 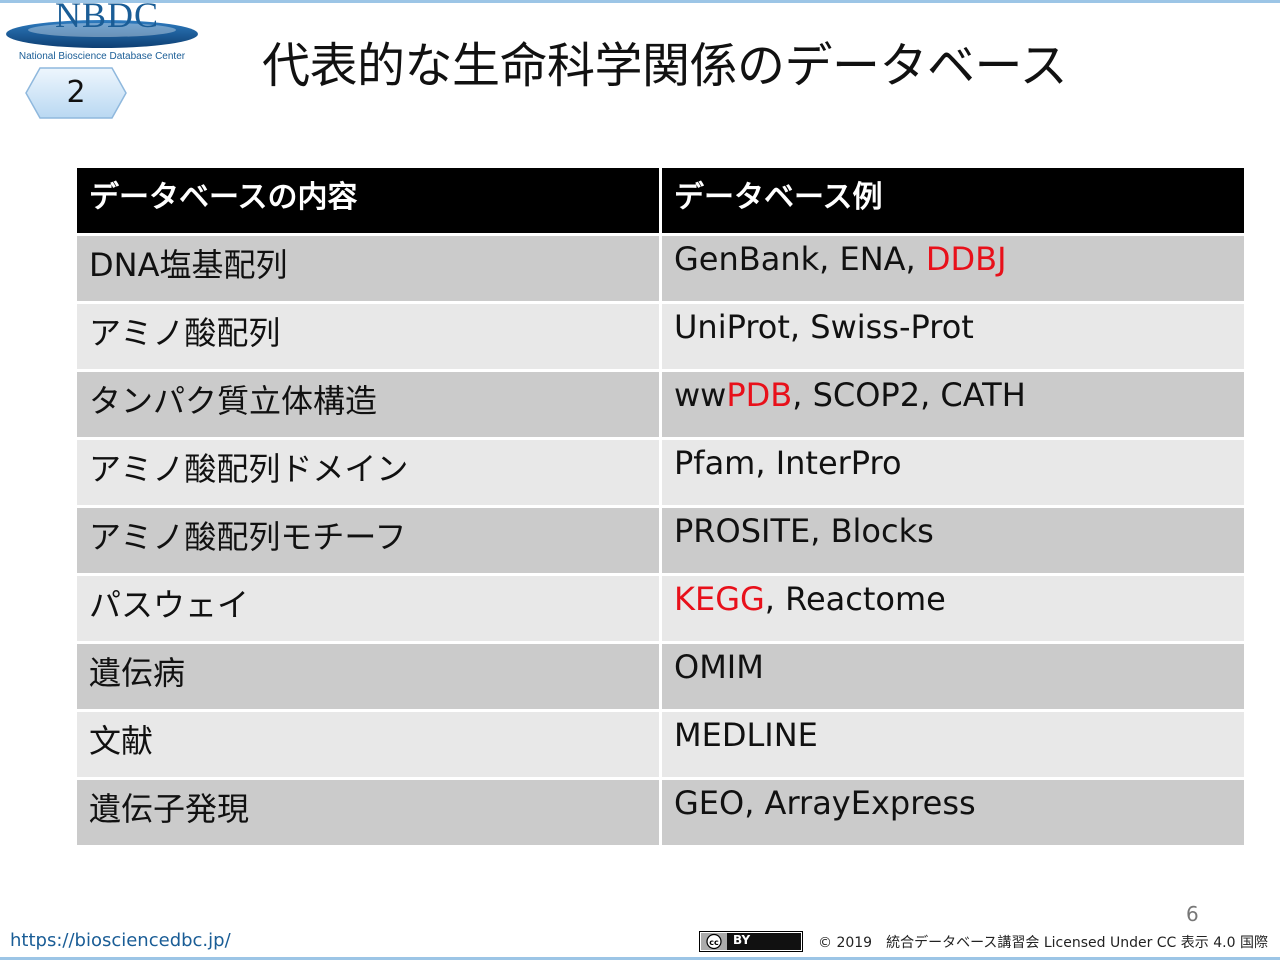 What do you see at coordinates (368, 744) in the screenshot?
I see `cell-content: 文献` at bounding box center [368, 744].